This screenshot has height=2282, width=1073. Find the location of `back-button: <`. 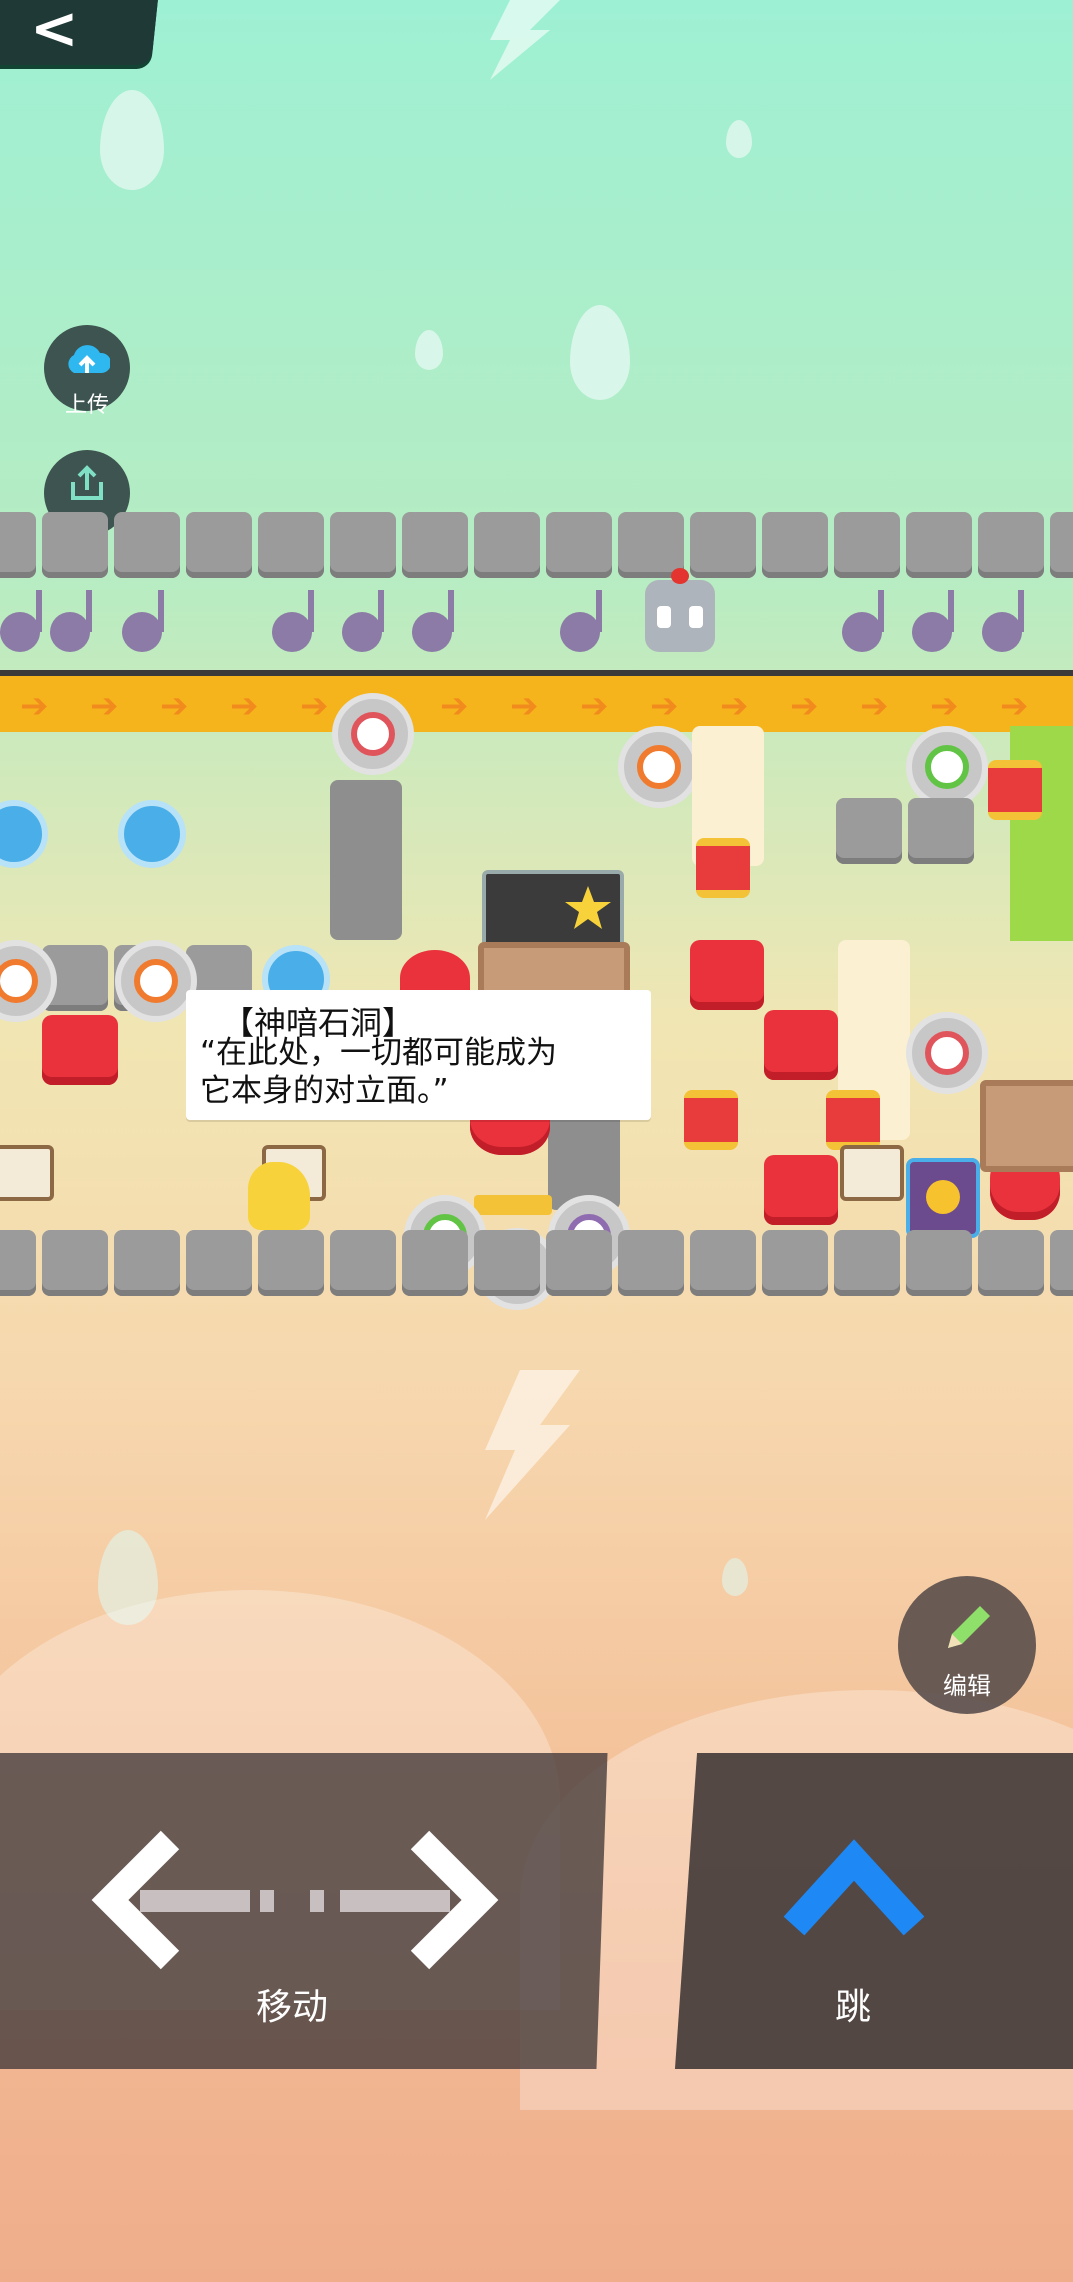

back-button: < is located at coordinates (79, 32).